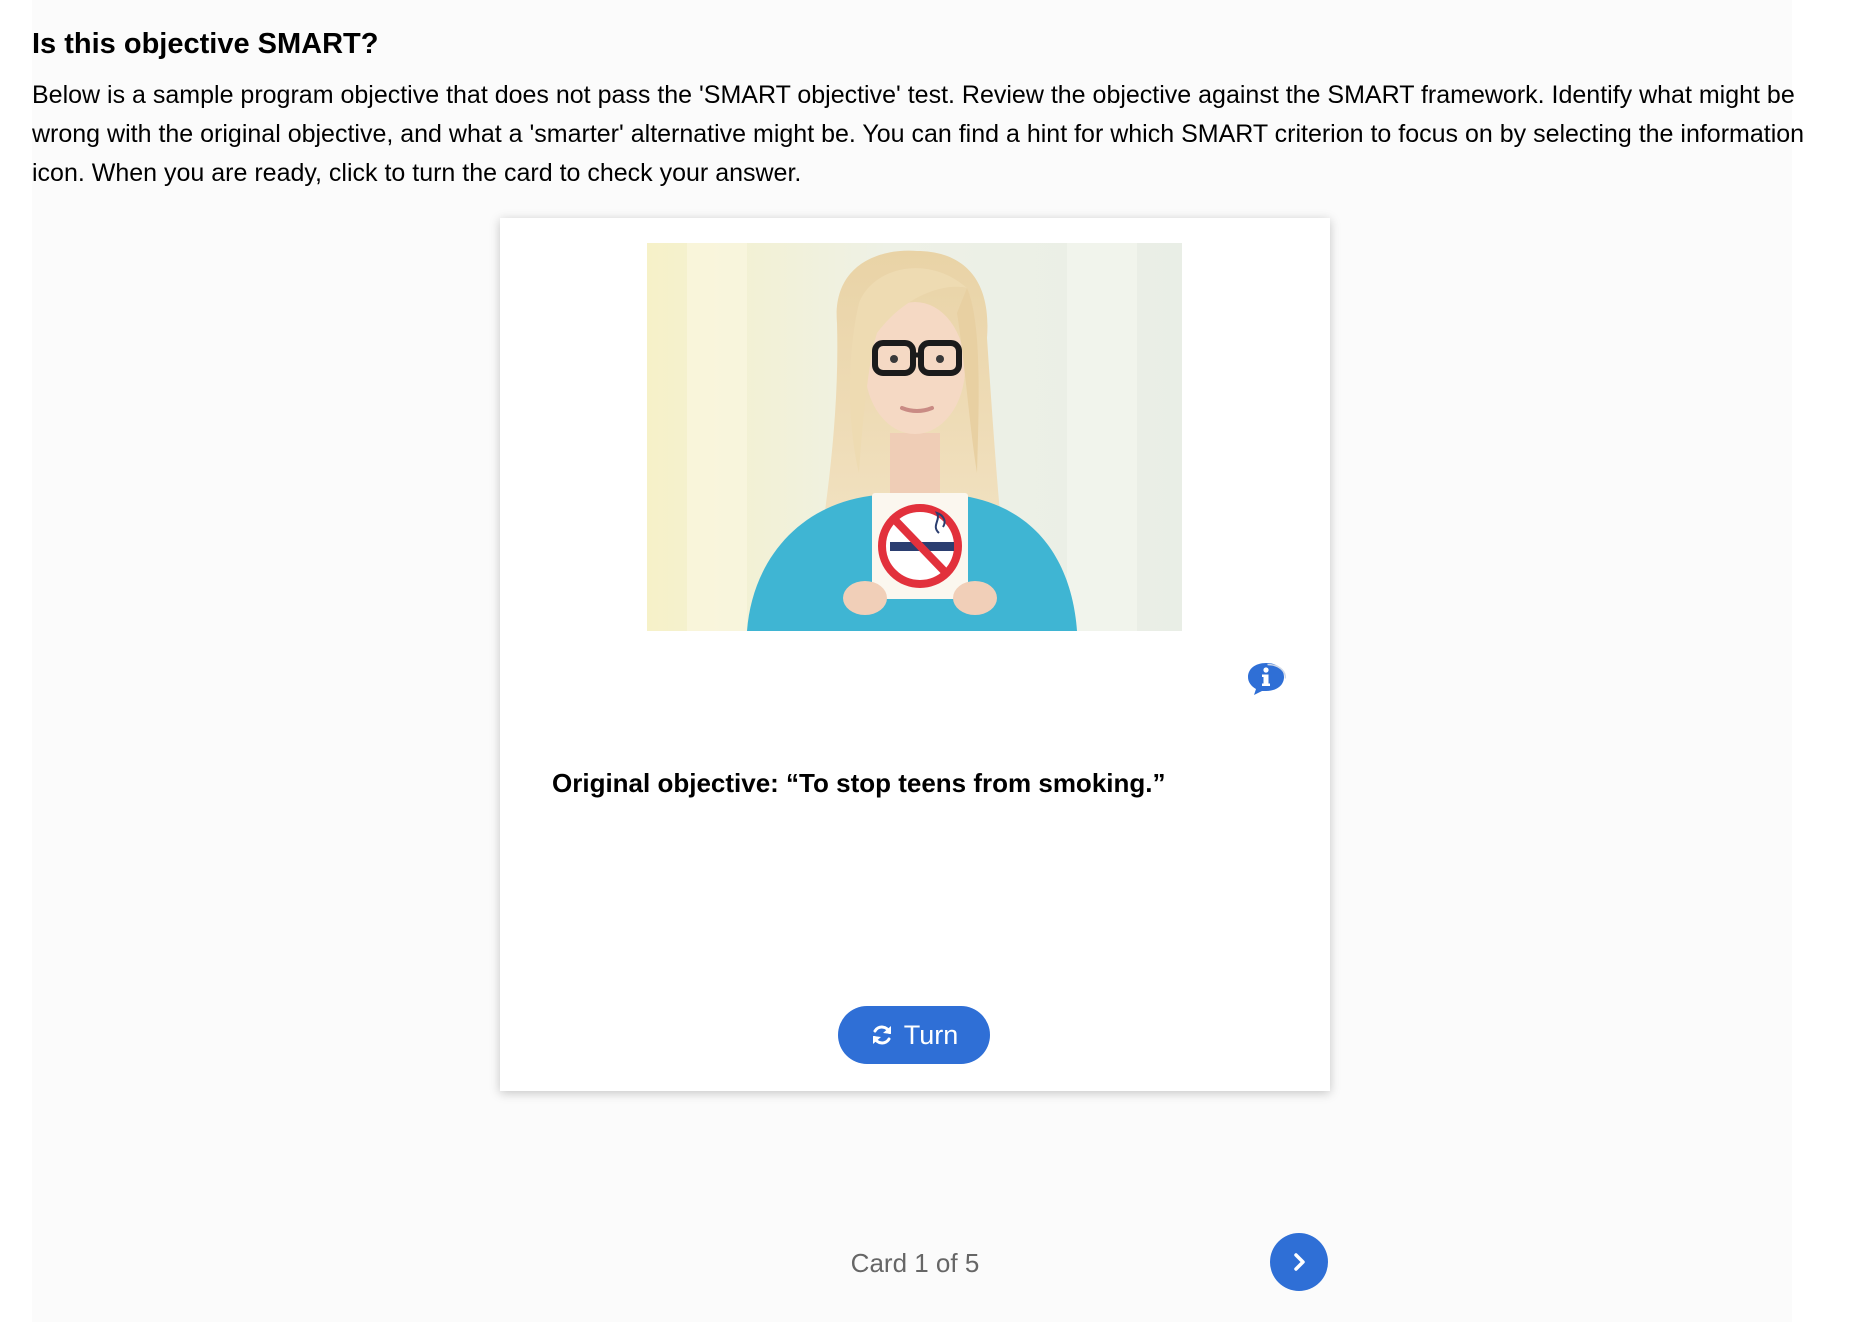 The height and width of the screenshot is (1322, 1868). What do you see at coordinates (914, 437) in the screenshot?
I see `card-photo` at bounding box center [914, 437].